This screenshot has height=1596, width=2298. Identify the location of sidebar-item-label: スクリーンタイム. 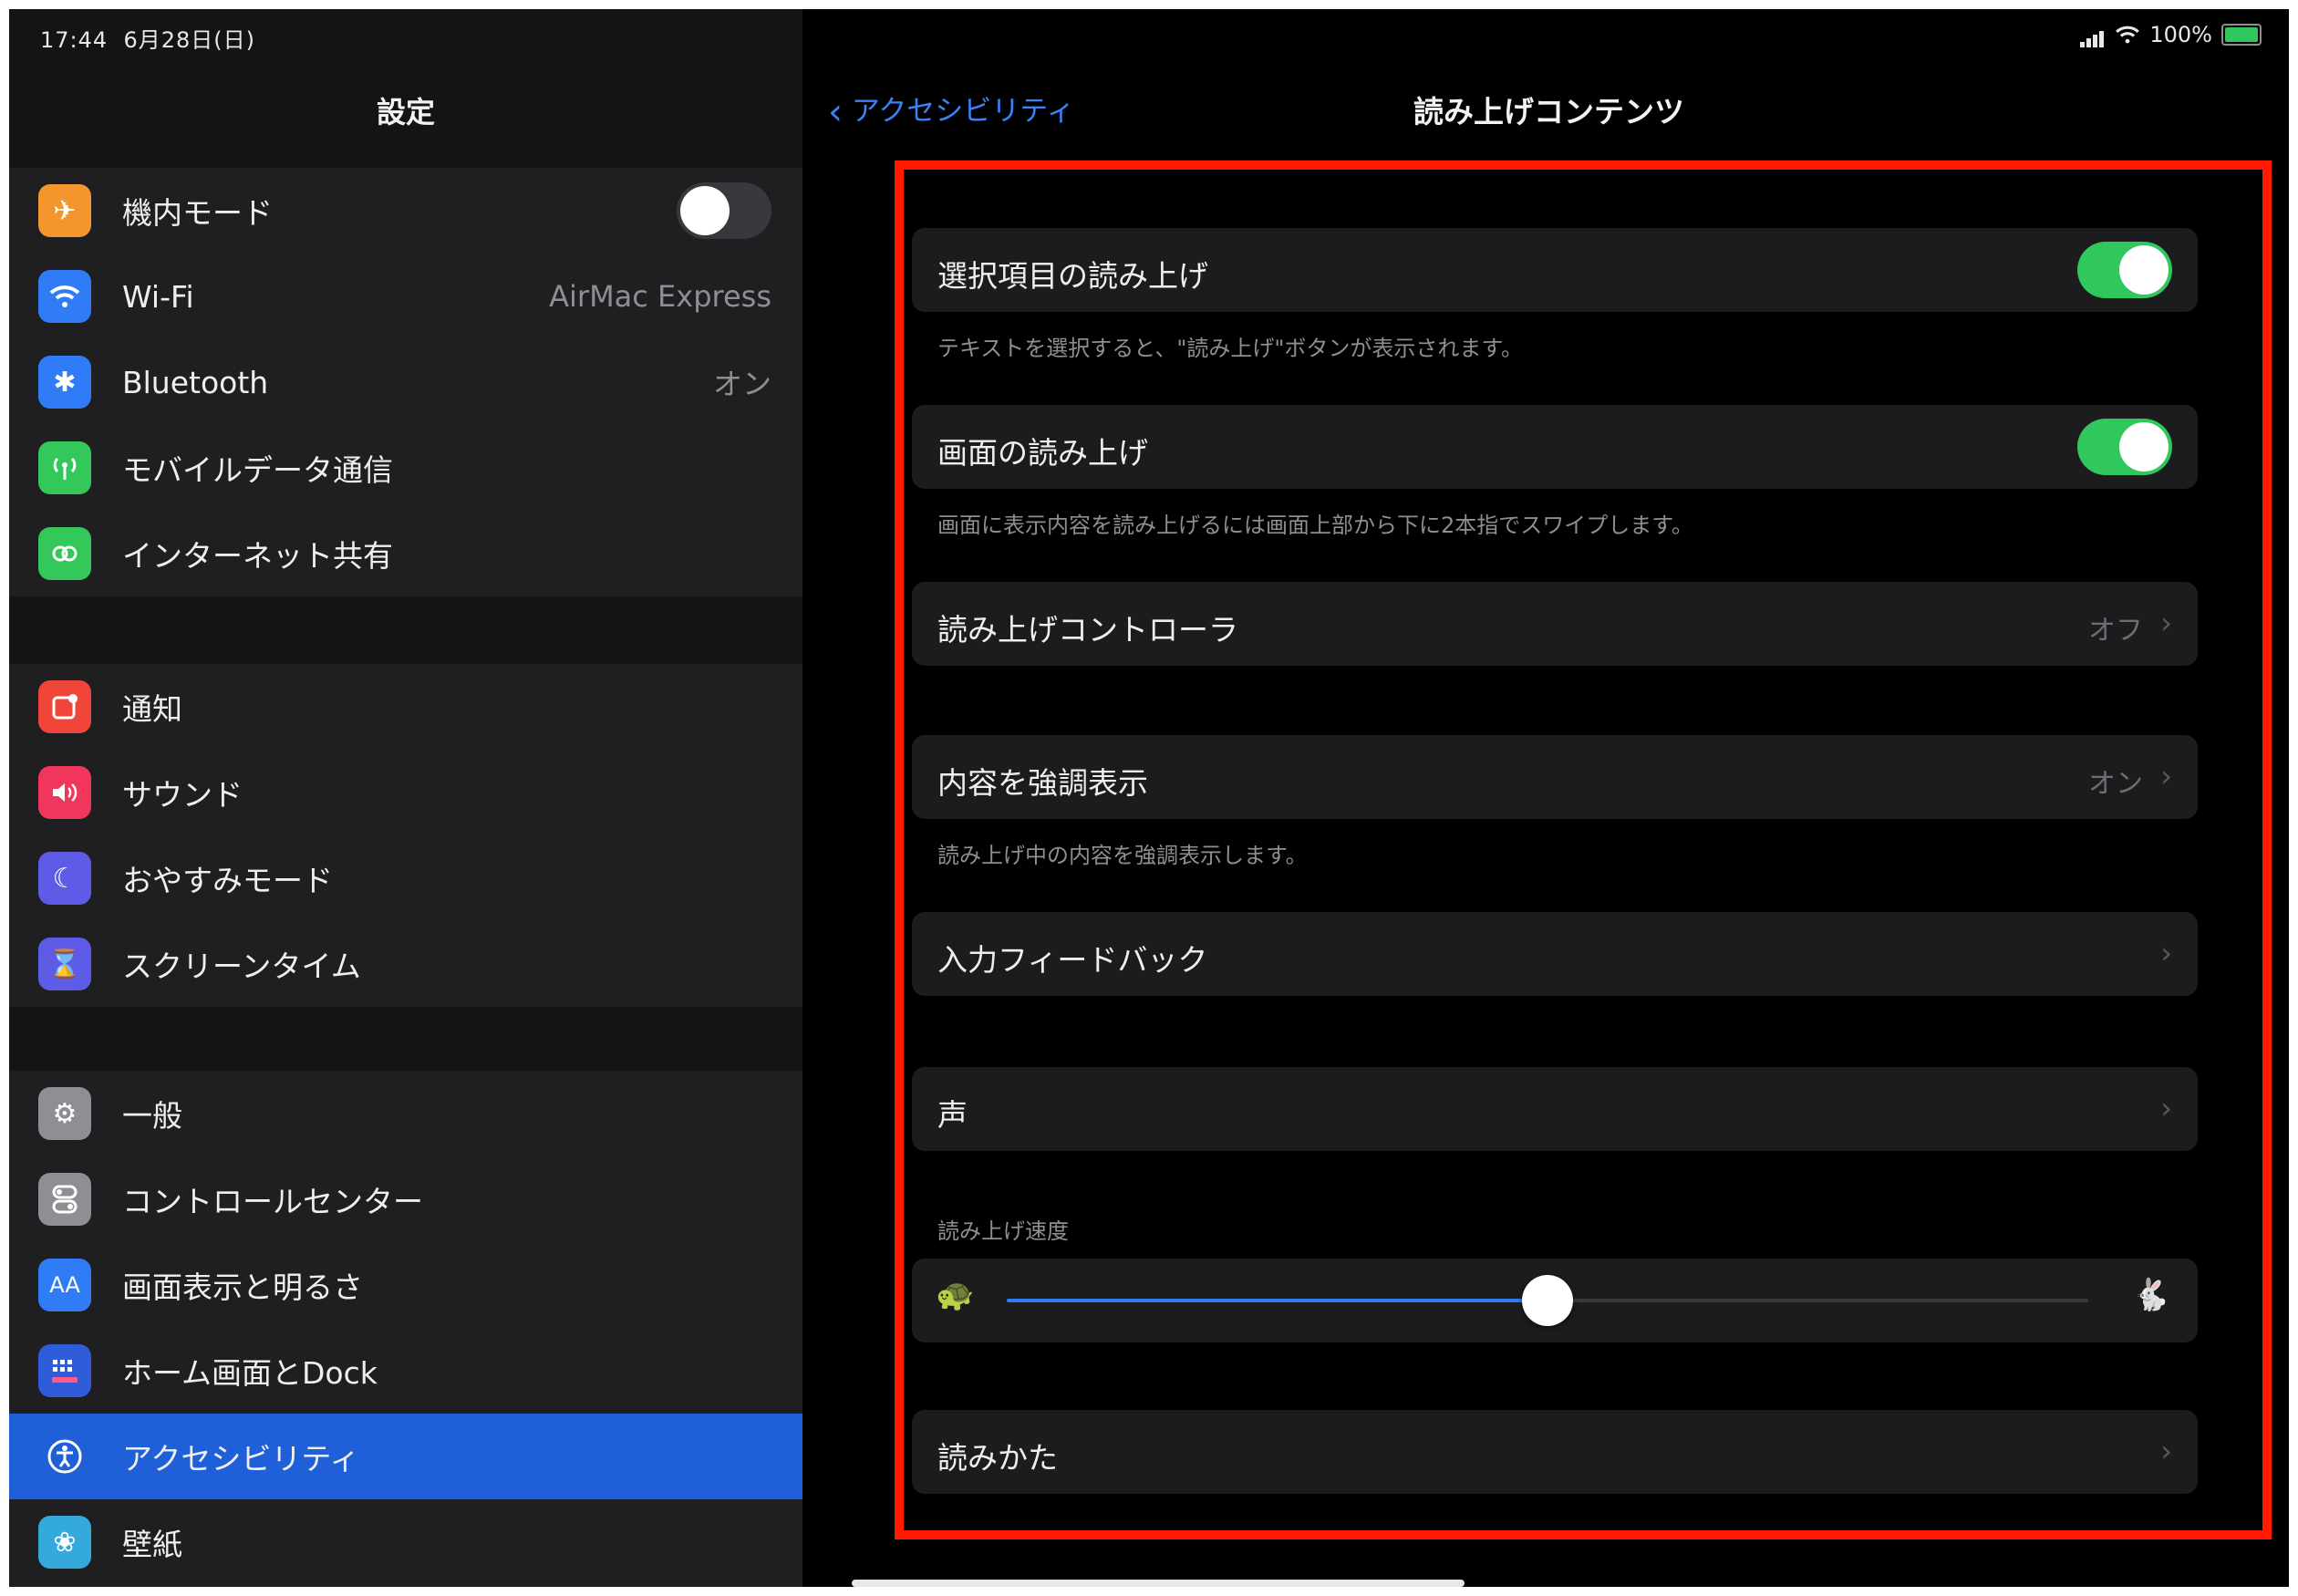
(241, 966).